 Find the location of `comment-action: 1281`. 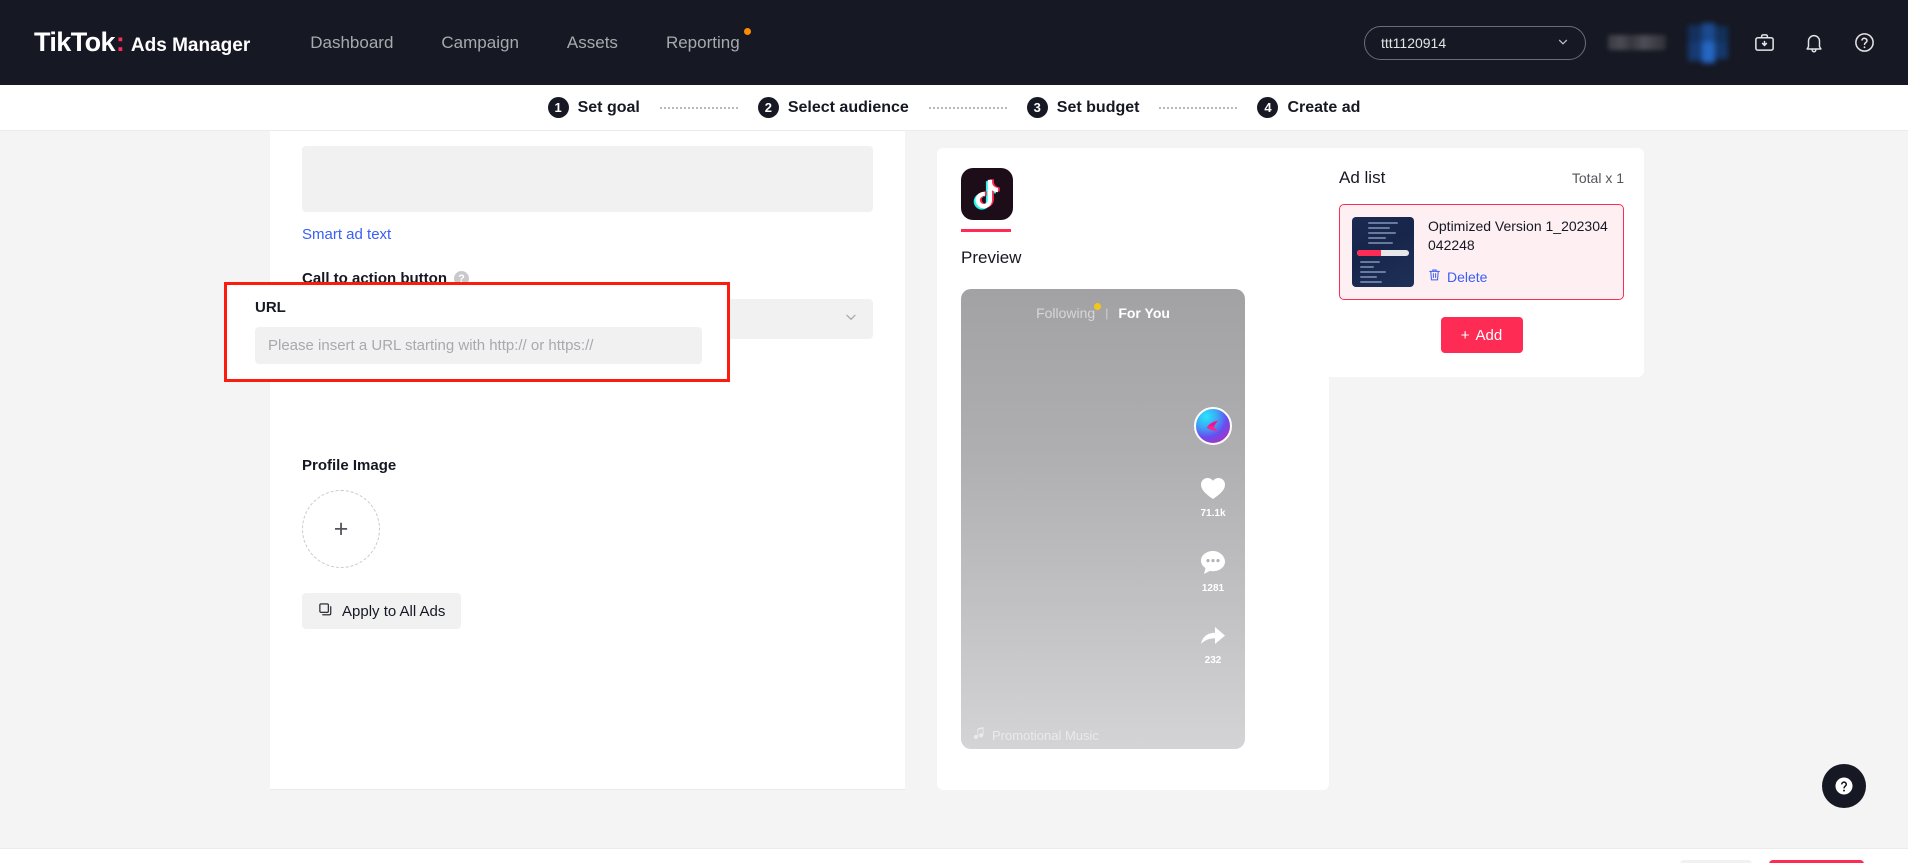

comment-action: 1281 is located at coordinates (1213, 571).